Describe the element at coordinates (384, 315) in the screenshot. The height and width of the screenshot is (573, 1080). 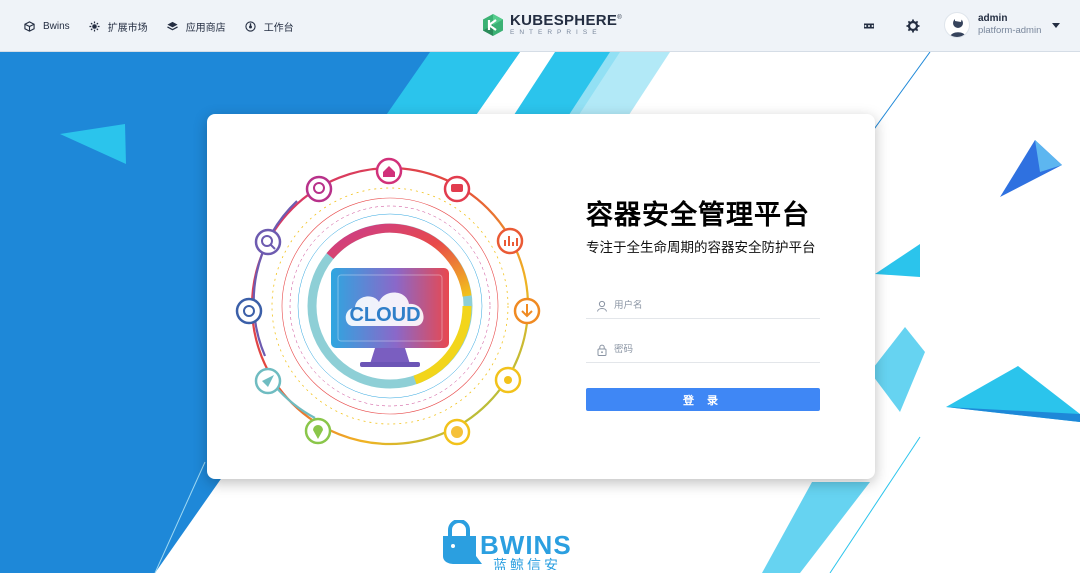
I see `monitor-text: CLOUD` at that location.